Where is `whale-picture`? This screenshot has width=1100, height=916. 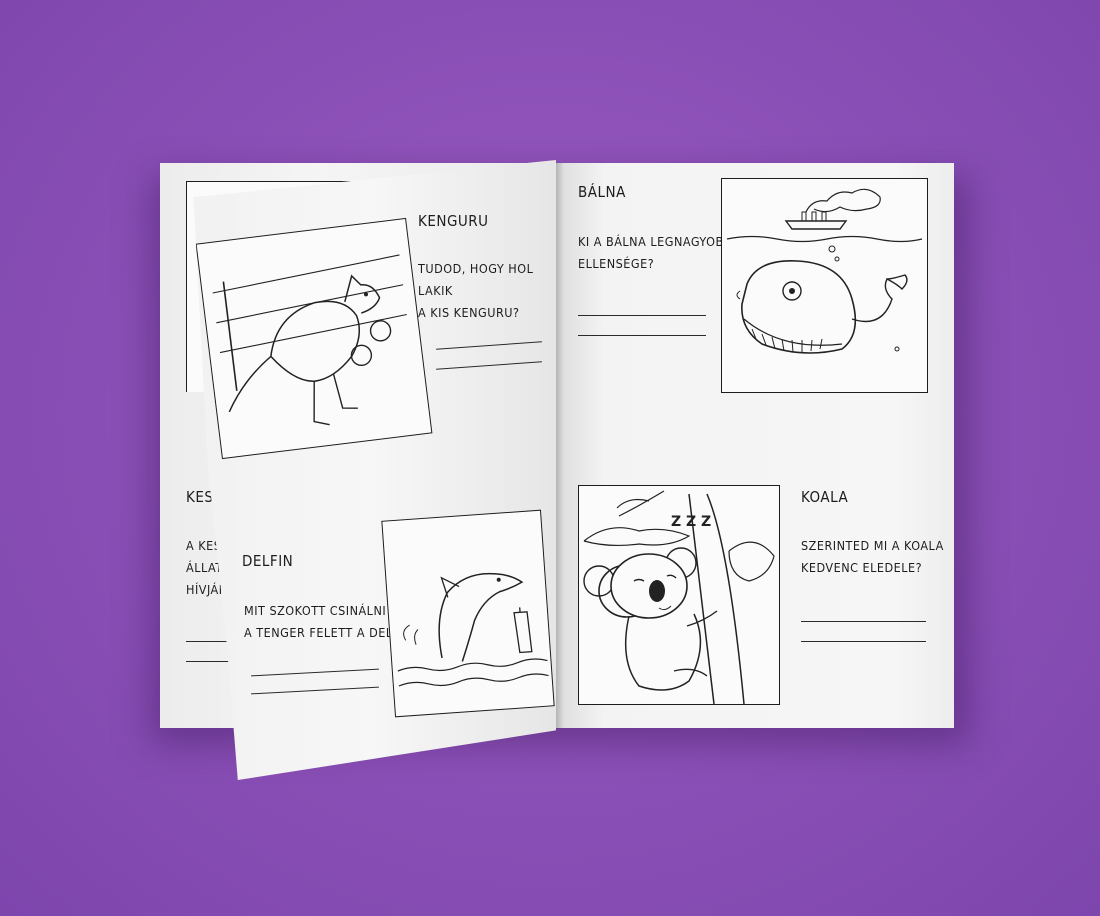
whale-picture is located at coordinates (824, 285).